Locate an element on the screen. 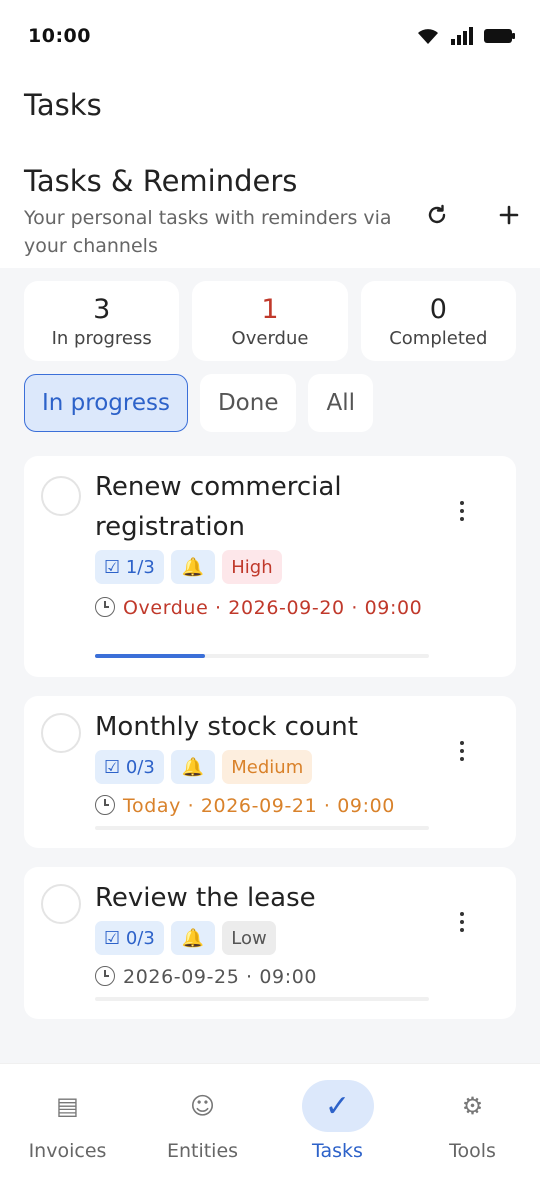 The height and width of the screenshot is (1181, 540). stat-label: In progress is located at coordinates (101, 338).